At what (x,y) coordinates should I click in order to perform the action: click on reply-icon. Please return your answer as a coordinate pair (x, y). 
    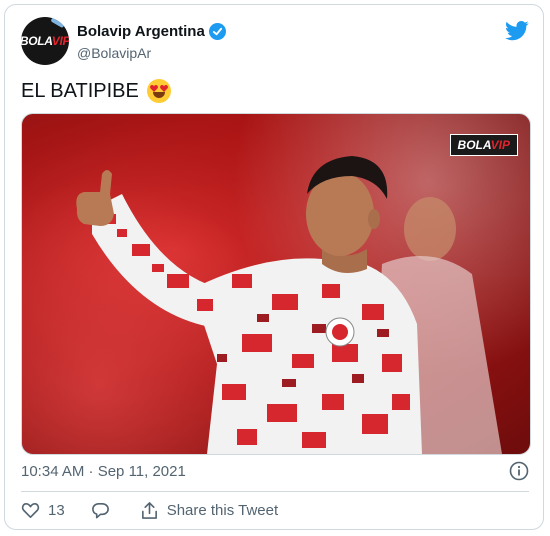
    Looking at the image, I should click on (100, 511).